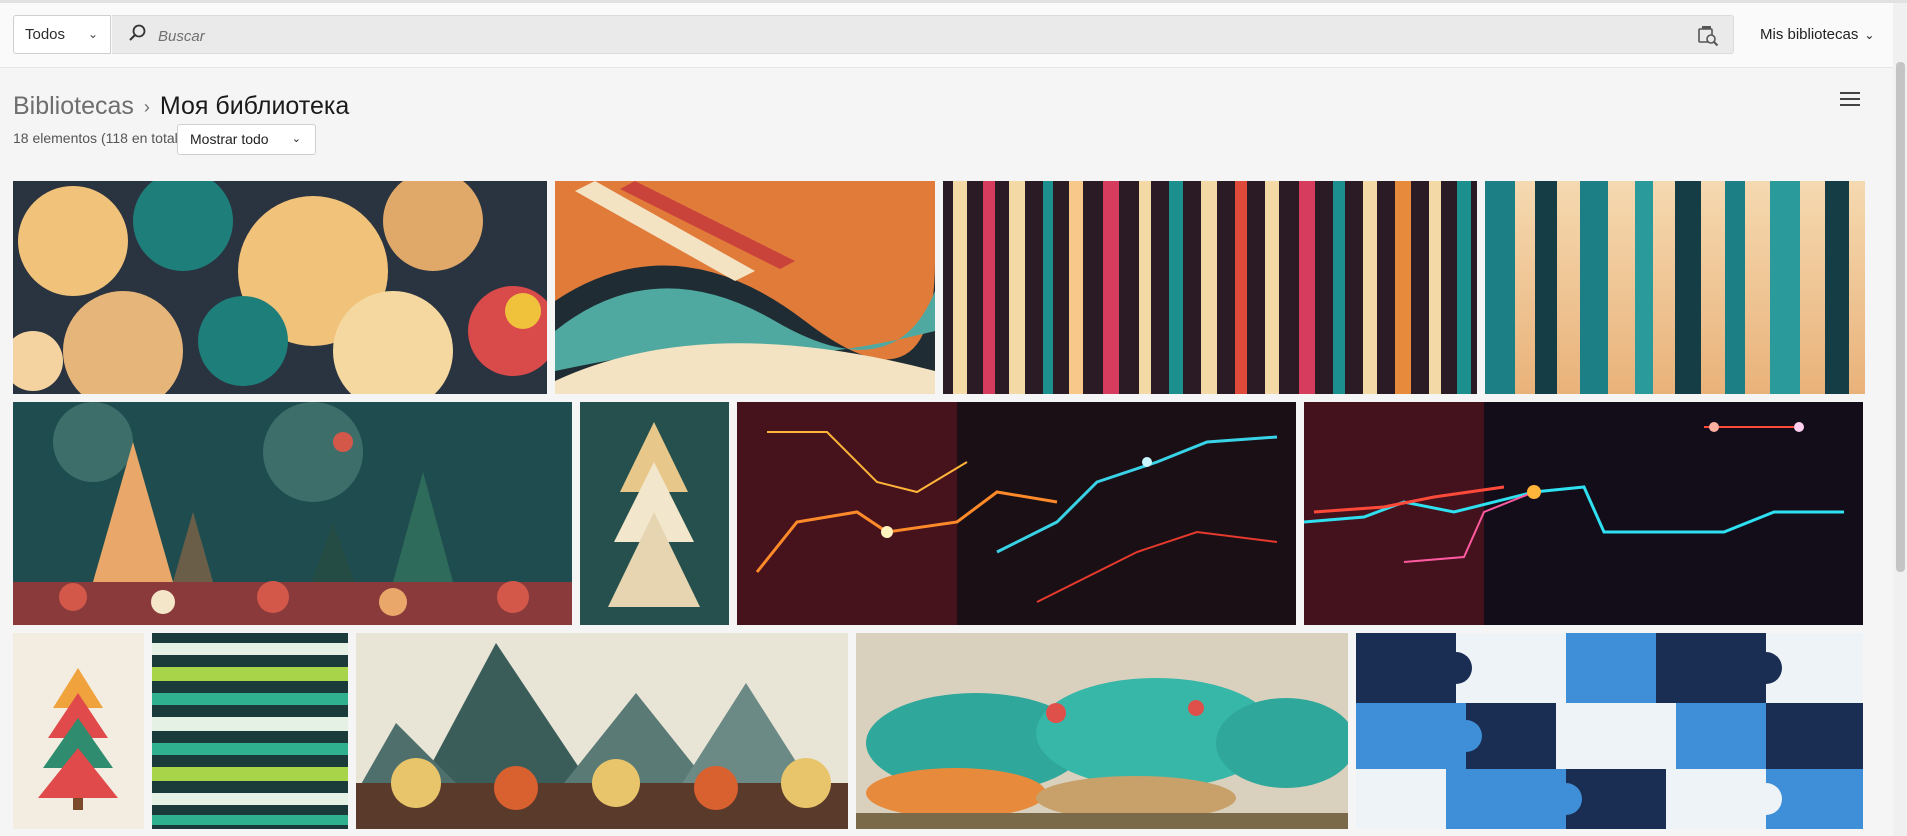  Describe the element at coordinates (1708, 36) in the screenshot. I see `visual-search-icon` at that location.